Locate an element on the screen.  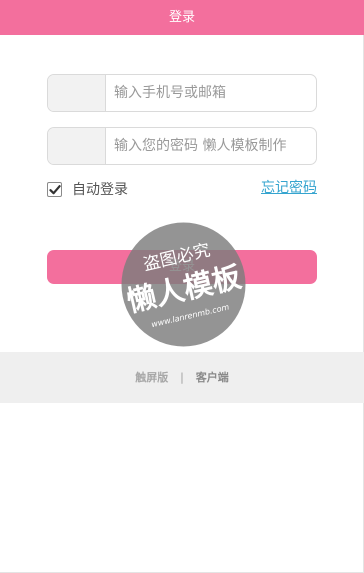
forgot-password-link: 忘记密码 is located at coordinates (289, 188).